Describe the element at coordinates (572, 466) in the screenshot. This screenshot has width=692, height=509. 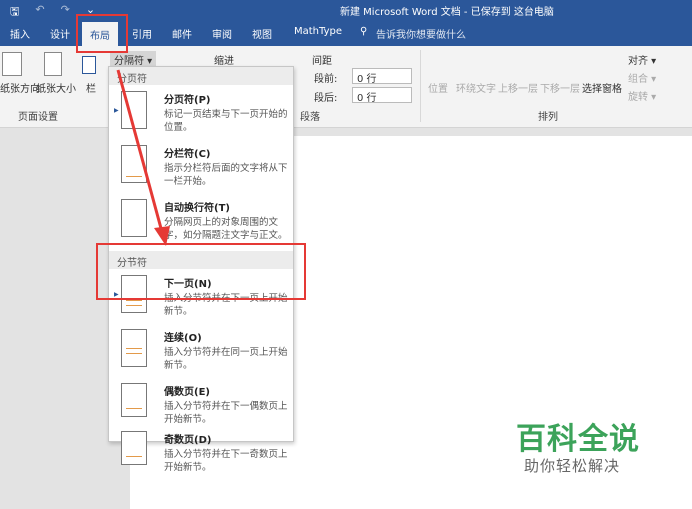
I see `watermark-slogan: 助你轻松解决` at that location.